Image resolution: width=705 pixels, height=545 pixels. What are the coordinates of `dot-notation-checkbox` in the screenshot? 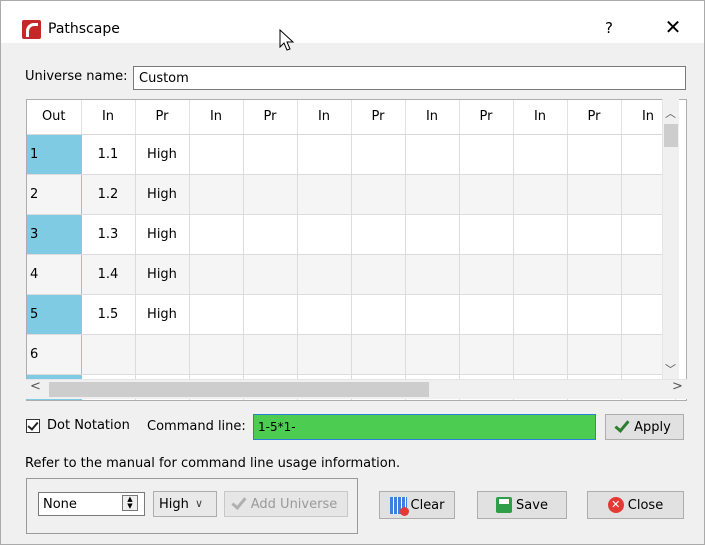 It's located at (33, 426).